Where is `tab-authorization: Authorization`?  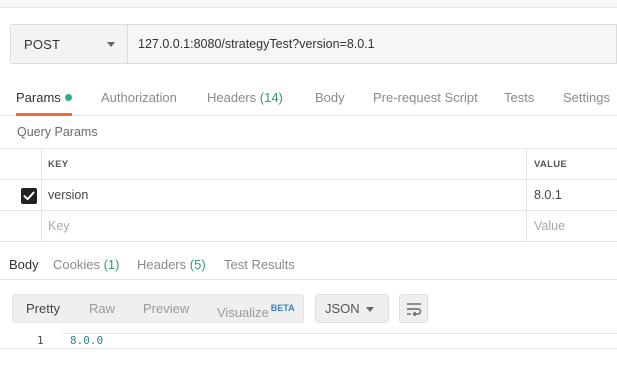 tab-authorization: Authorization is located at coordinates (139, 98).